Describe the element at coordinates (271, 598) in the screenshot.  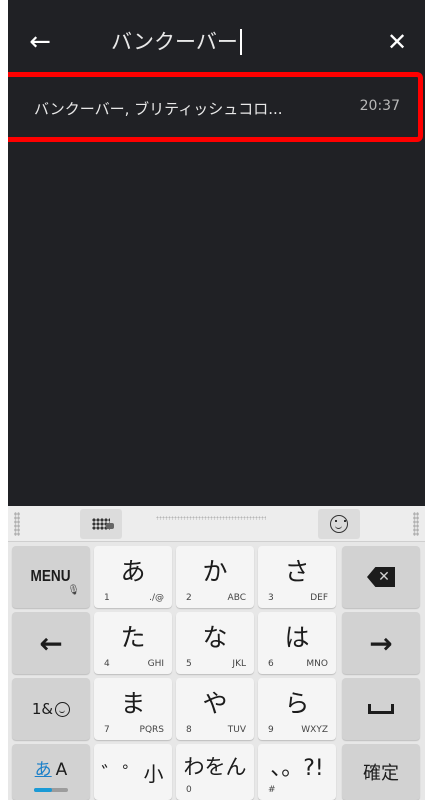
I see `key-number: 3` at that location.